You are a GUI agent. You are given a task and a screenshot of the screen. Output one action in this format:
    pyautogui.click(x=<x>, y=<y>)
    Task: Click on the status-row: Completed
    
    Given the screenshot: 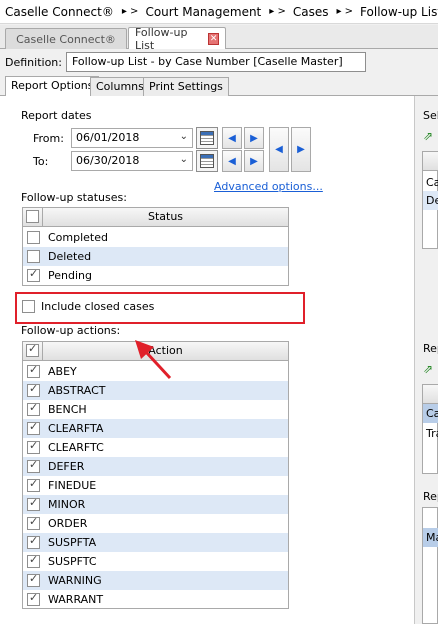 What is the action you would take?
    pyautogui.click(x=155, y=237)
    